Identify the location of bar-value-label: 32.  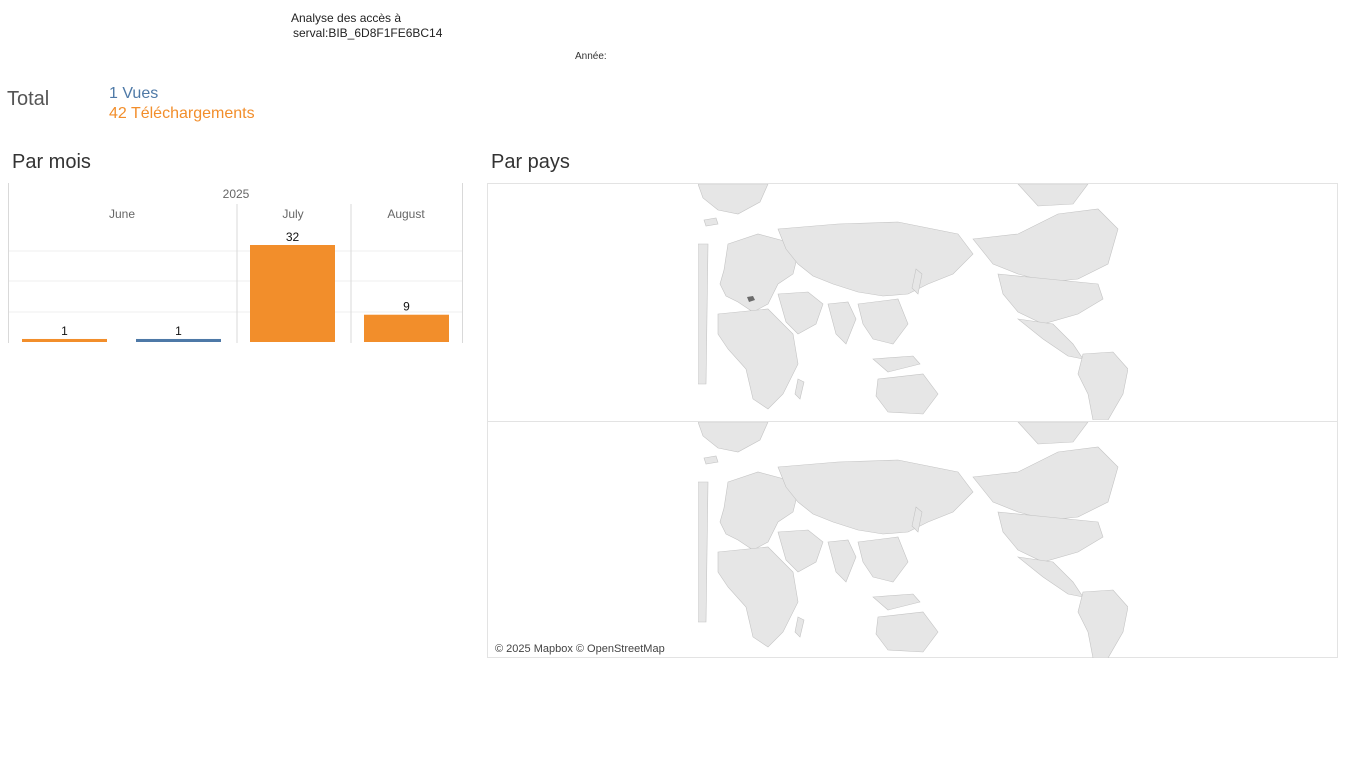
(293, 237).